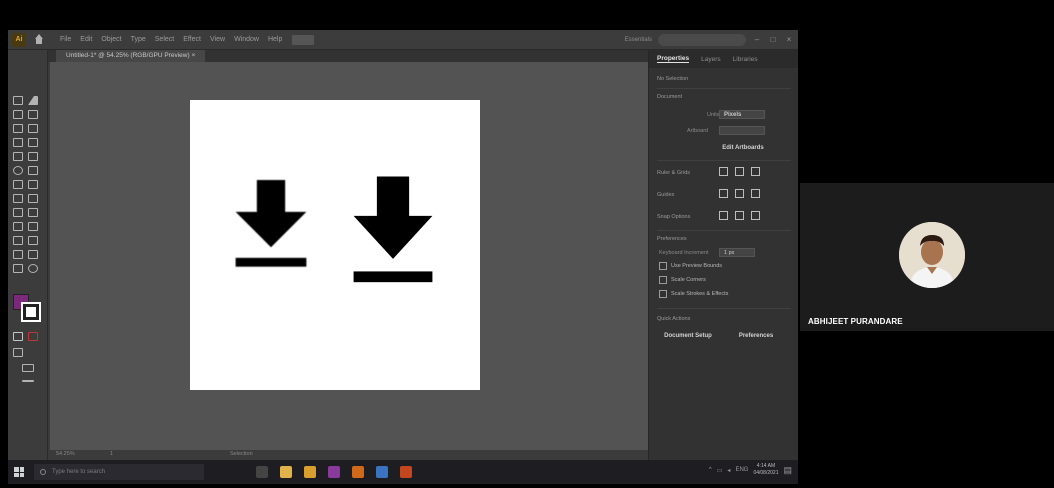  I want to click on paintbrush-tool-icon, so click(33, 156).